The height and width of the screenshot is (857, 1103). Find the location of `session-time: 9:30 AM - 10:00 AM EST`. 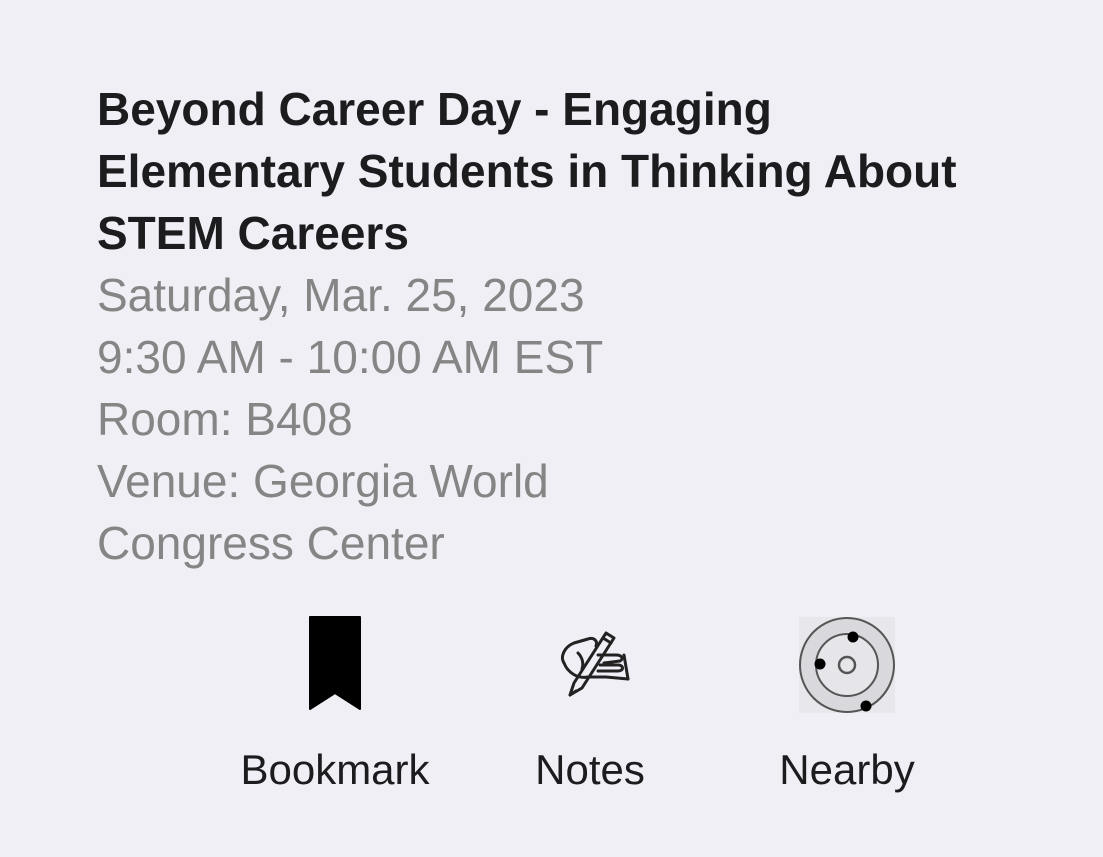

session-time: 9:30 AM - 10:00 AM EST is located at coordinates (350, 357).